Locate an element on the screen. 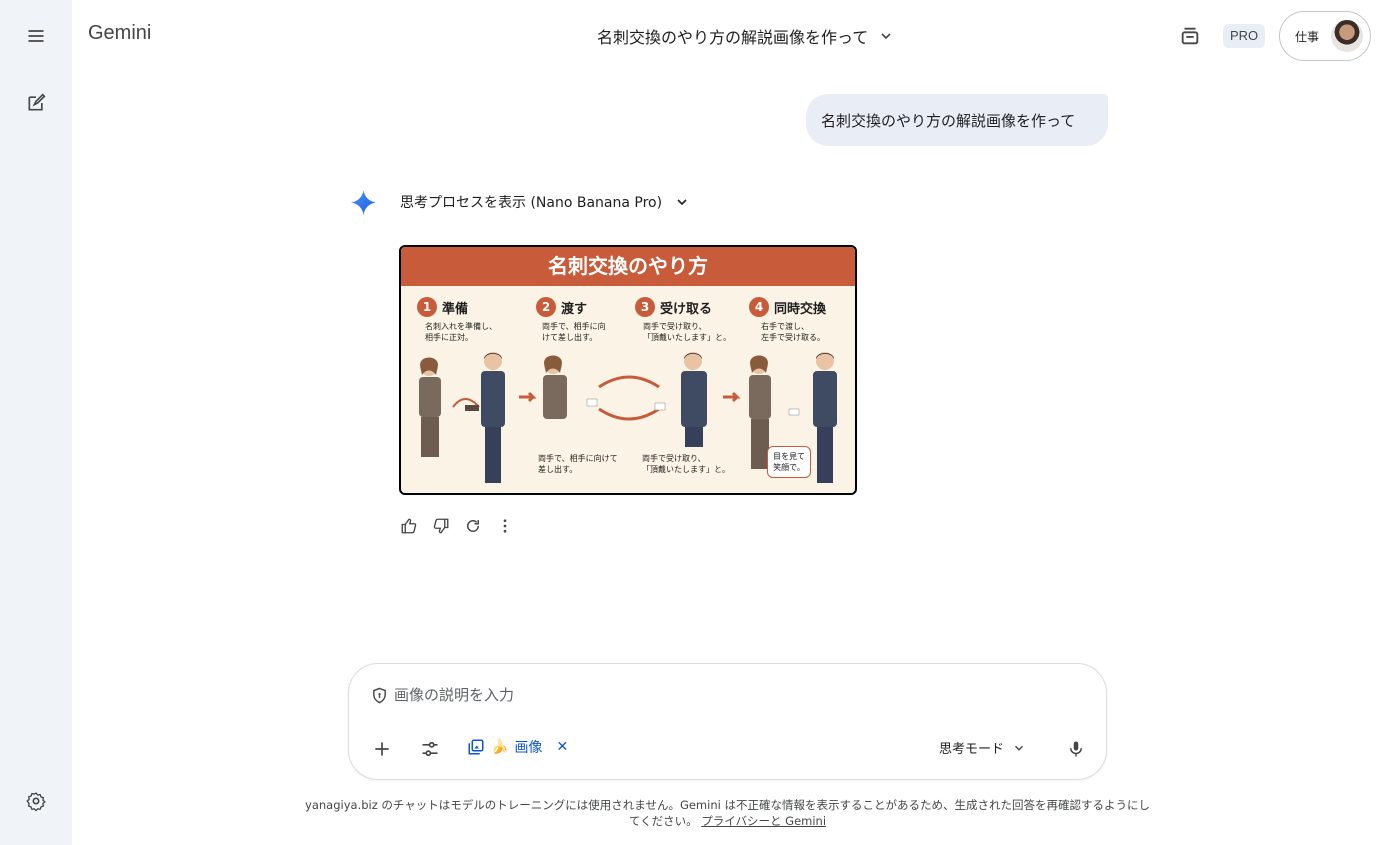  microphone-button is located at coordinates (1076, 749).